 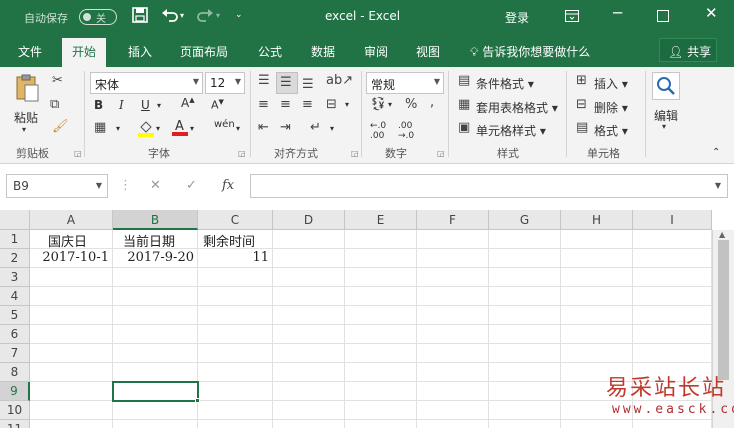 I want to click on decrease-decimal-icon: .00 →.0, so click(x=406, y=131).